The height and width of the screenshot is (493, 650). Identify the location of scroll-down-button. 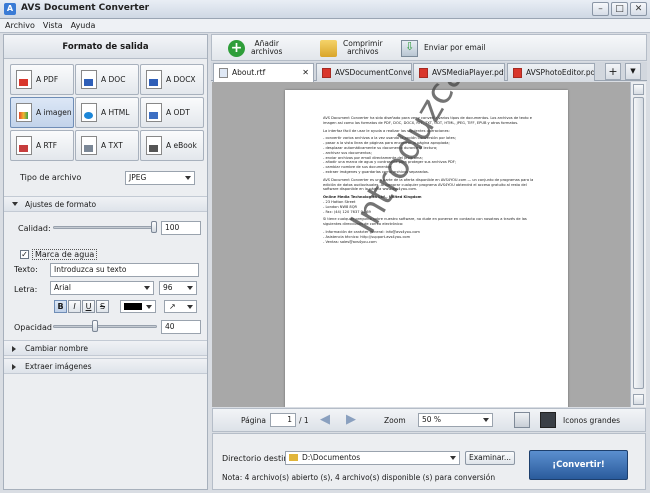
(638, 399).